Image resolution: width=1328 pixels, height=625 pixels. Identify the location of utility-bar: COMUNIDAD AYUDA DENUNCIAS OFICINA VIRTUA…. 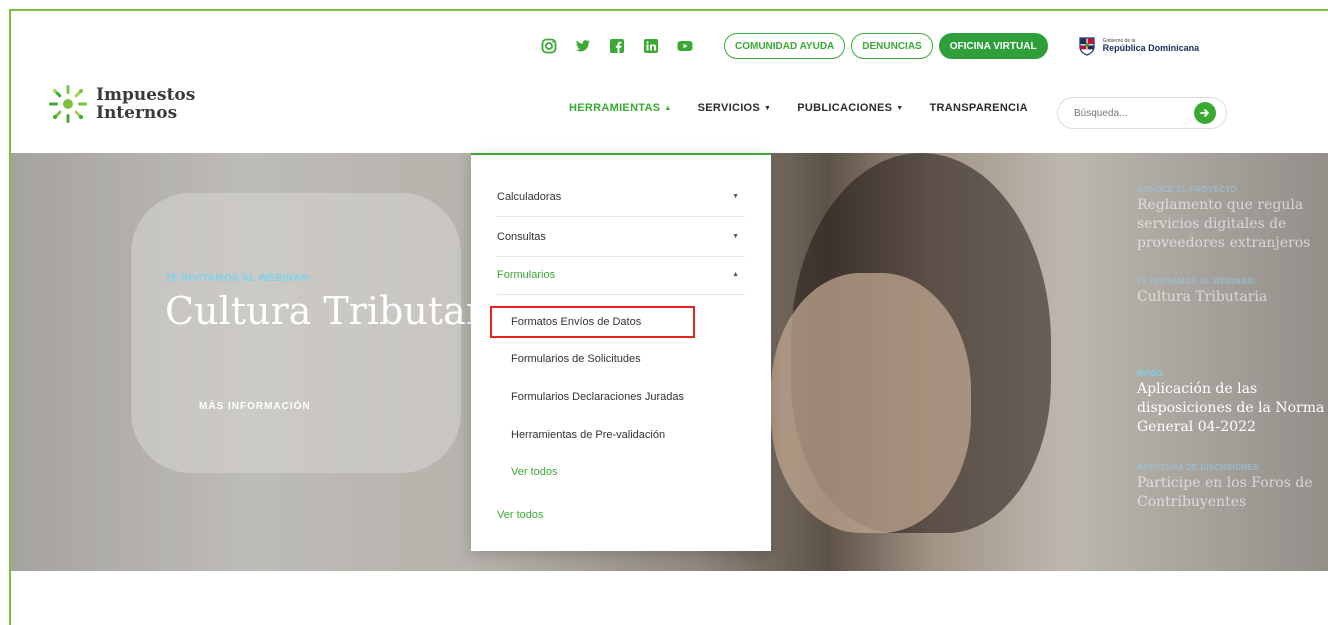
(869, 46).